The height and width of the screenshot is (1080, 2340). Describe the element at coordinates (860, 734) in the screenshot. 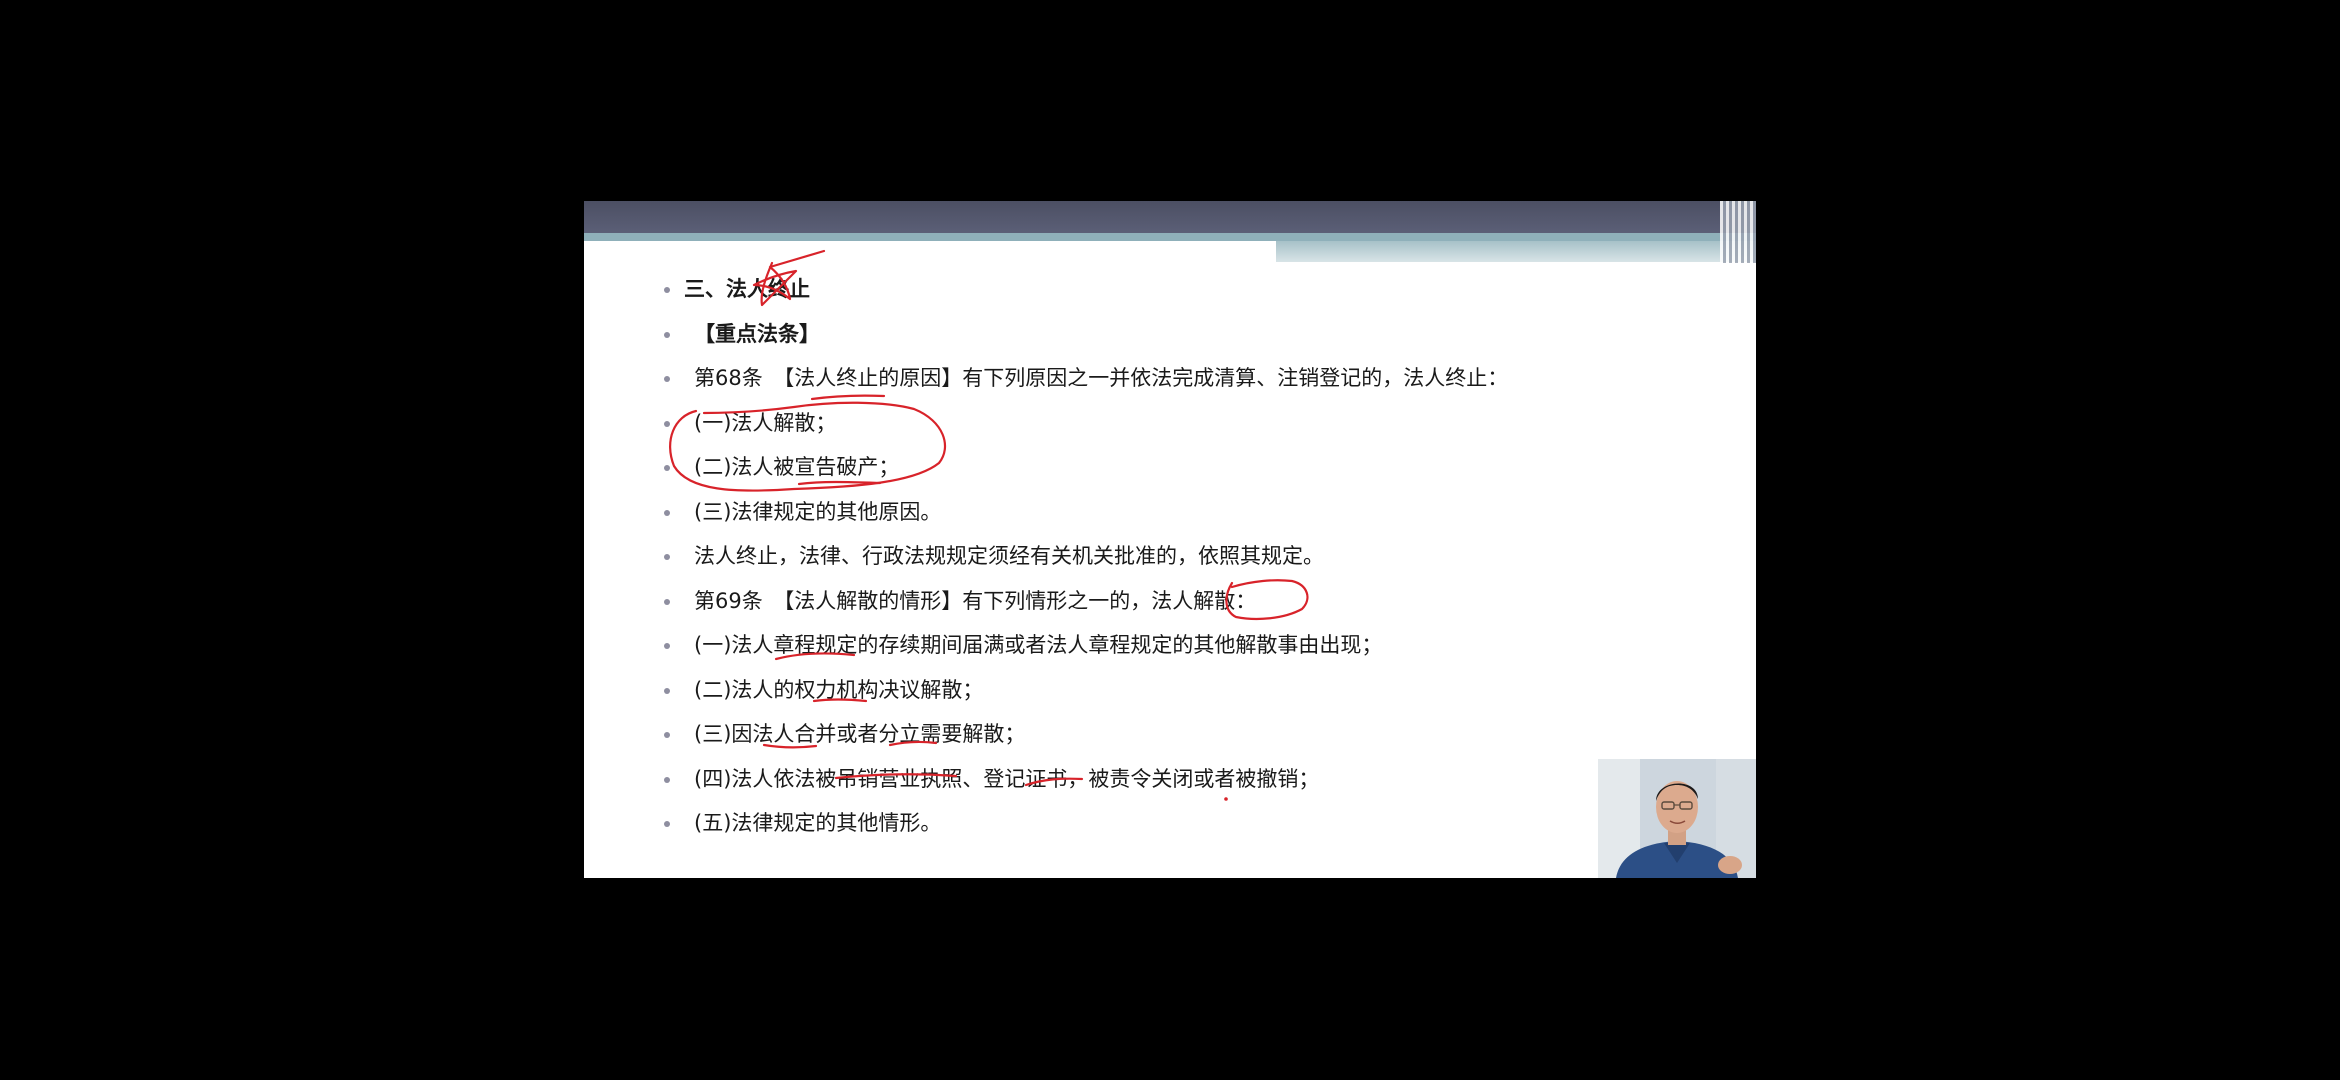

I see `list-item-text: (三)因法人合并或者分立需要解散；` at that location.